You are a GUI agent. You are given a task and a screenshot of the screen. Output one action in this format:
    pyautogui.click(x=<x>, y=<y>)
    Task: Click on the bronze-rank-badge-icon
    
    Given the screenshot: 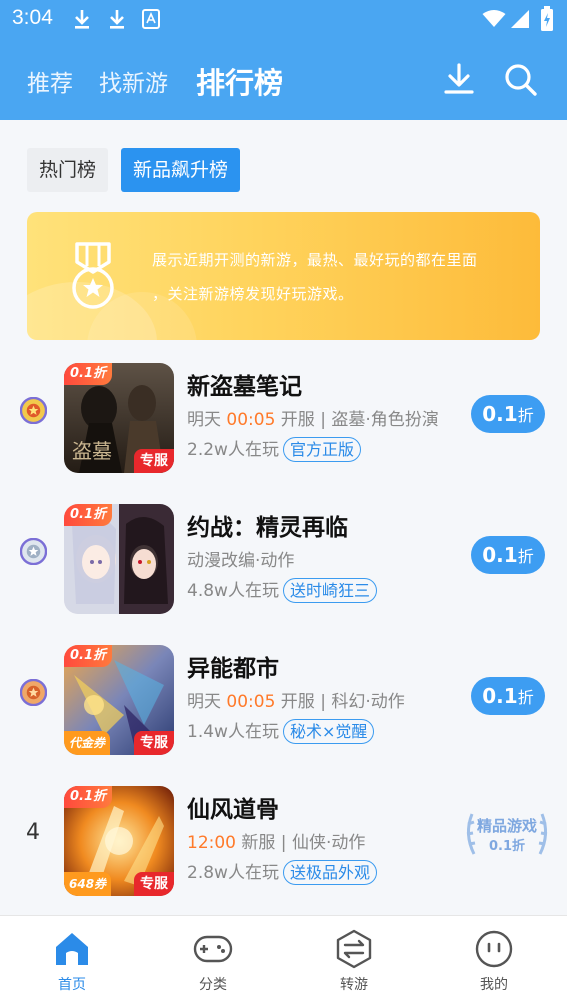 What is the action you would take?
    pyautogui.click(x=33, y=692)
    